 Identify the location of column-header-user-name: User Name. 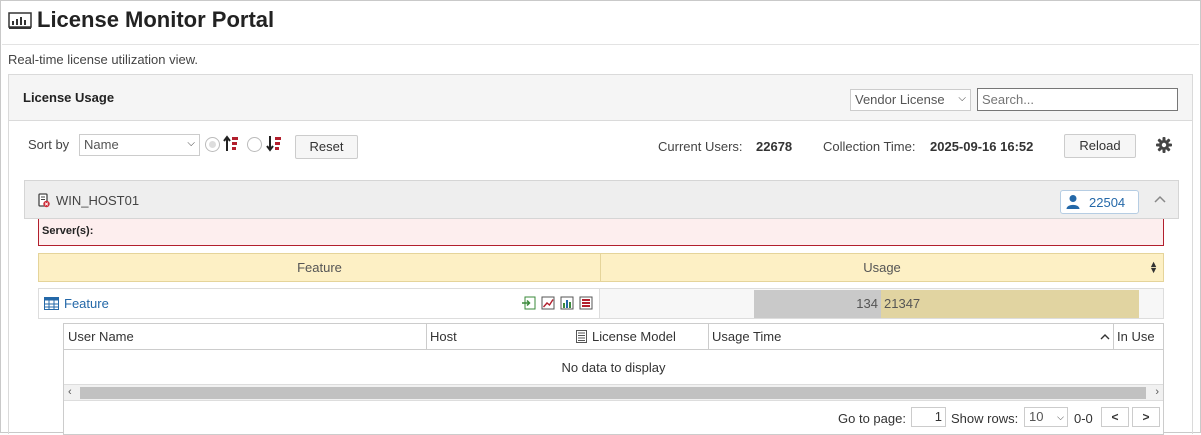
(245, 336).